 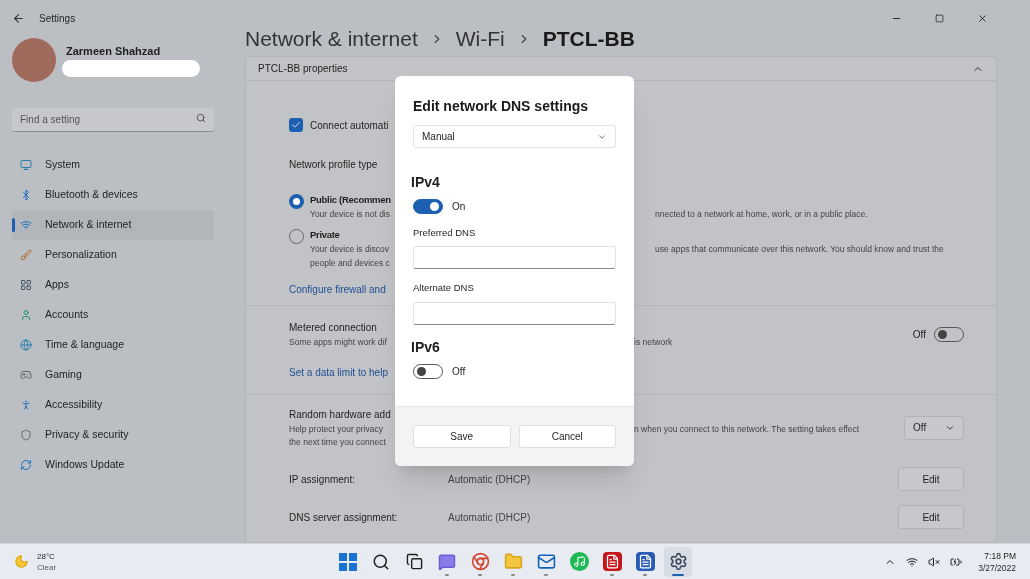 I want to click on dialog-title: Edit network DNS settings, so click(x=501, y=106).